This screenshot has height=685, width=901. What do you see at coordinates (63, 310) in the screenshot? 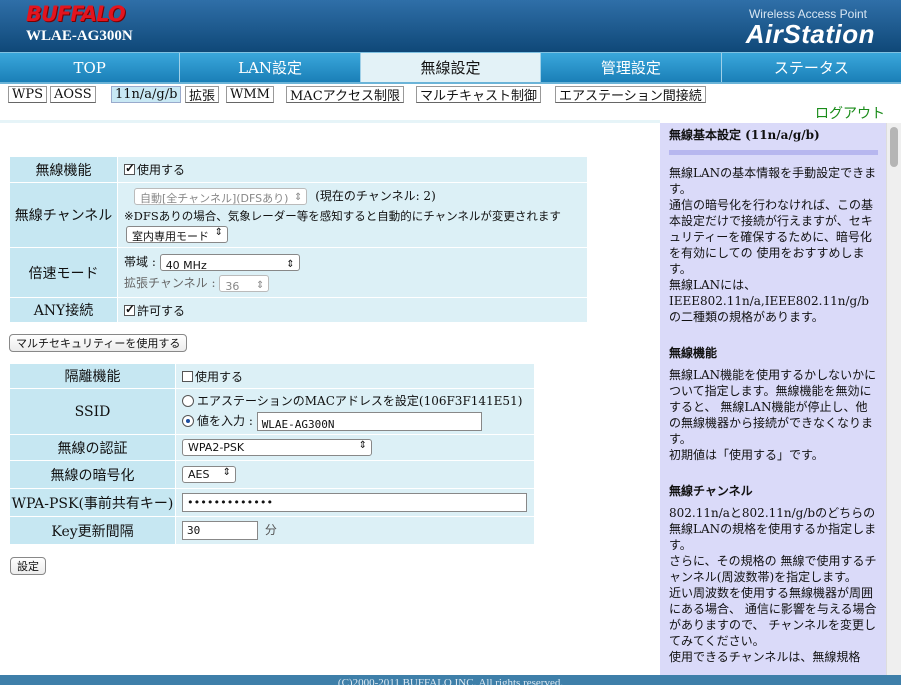
I see `any-connect-label: ANY接続` at bounding box center [63, 310].